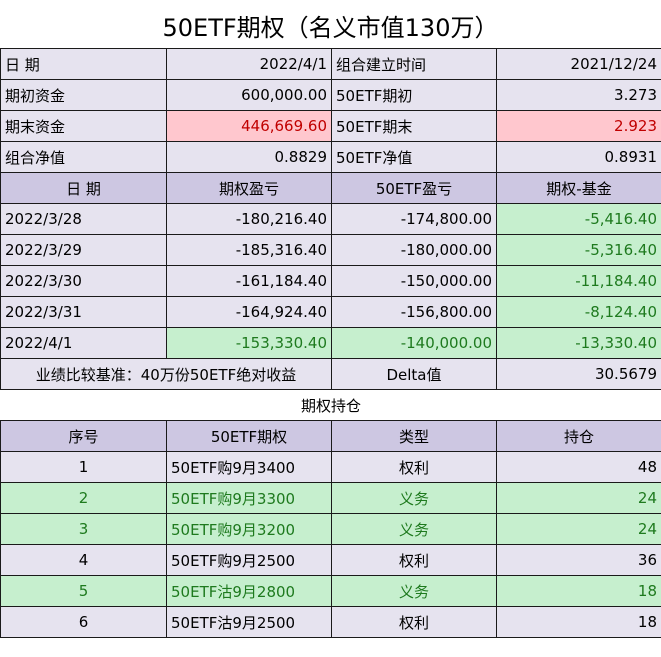  What do you see at coordinates (249, 560) in the screenshot?
I see `position-name: 50ETF购9月2500` at bounding box center [249, 560].